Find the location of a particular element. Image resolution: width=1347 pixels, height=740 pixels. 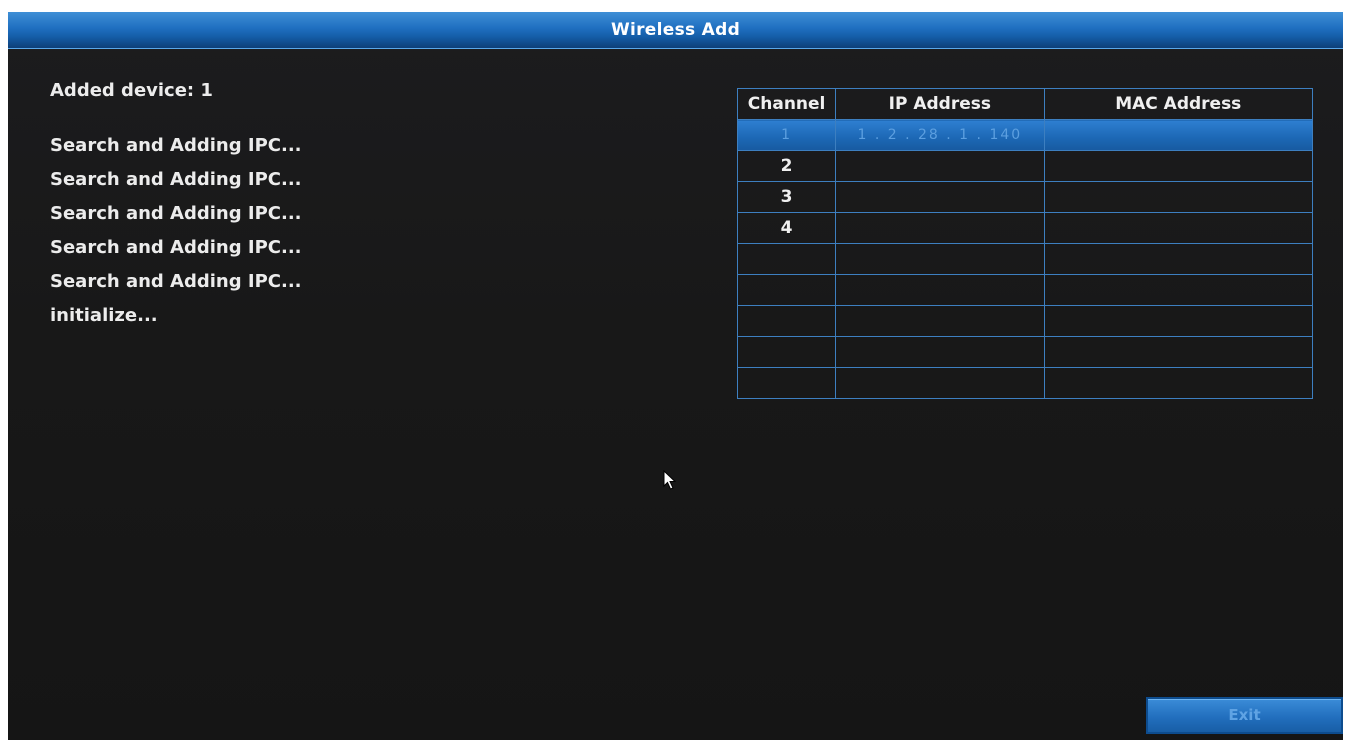

added-device-count: Added device: 1 is located at coordinates (131, 90).